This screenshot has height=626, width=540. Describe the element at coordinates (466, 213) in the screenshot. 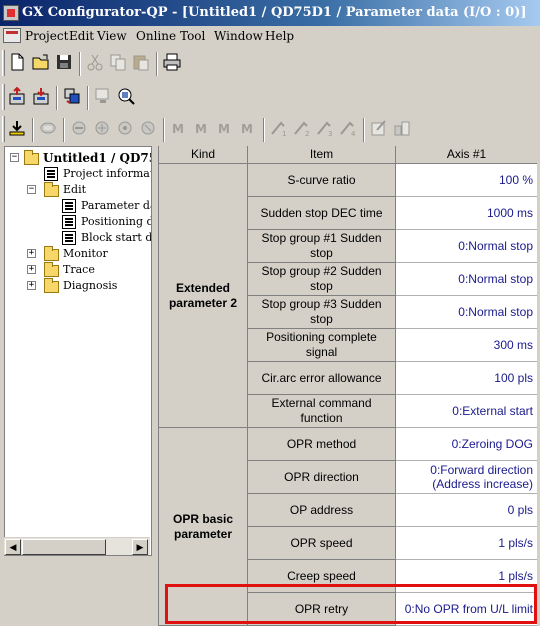

I see `value-cell: 1000 ms` at that location.